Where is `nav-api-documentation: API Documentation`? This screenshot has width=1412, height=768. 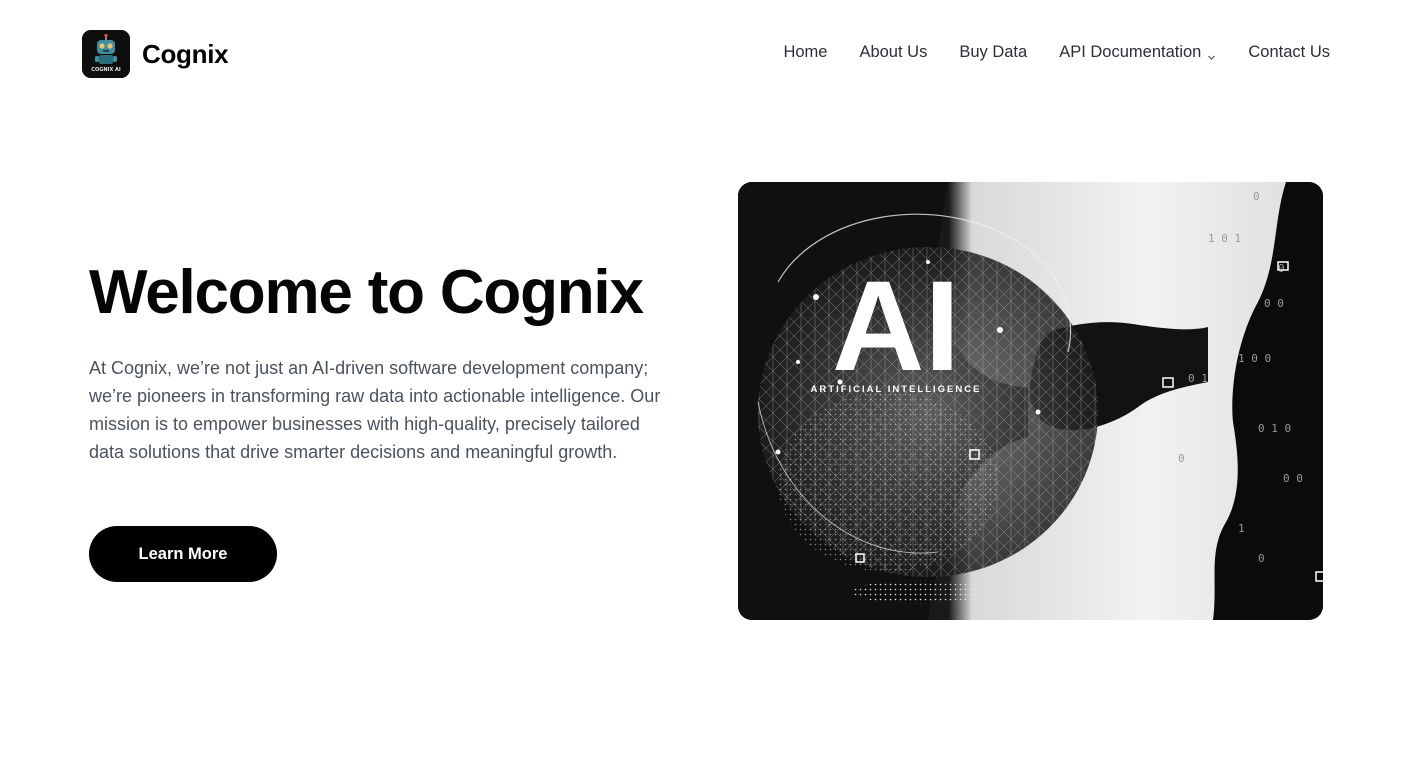 nav-api-documentation: API Documentation is located at coordinates (1137, 52).